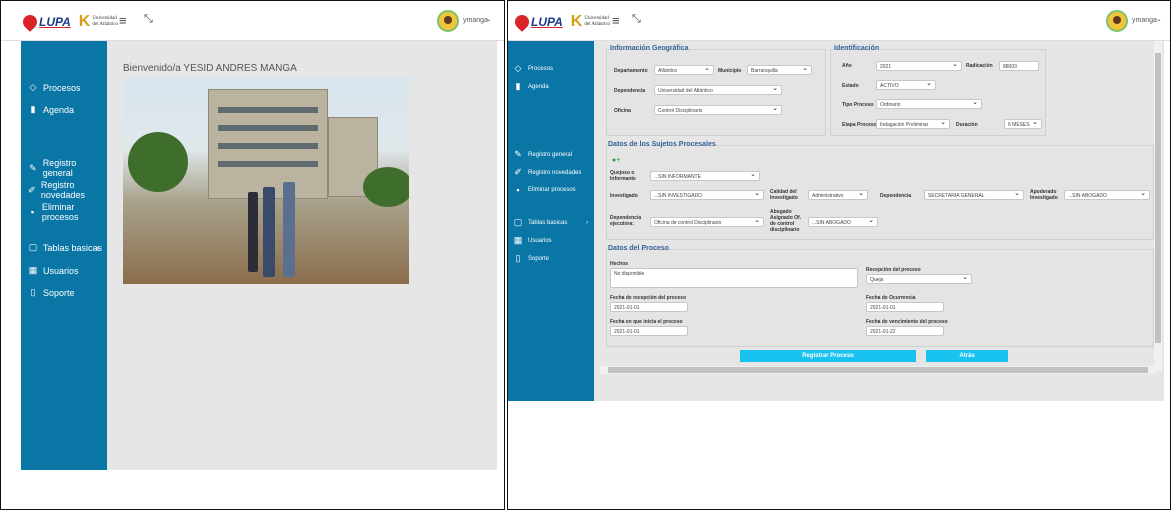 The height and width of the screenshot is (510, 1171). What do you see at coordinates (662, 144) in the screenshot?
I see `sujetos-legend: Datos de los Sujetos Procesales` at bounding box center [662, 144].